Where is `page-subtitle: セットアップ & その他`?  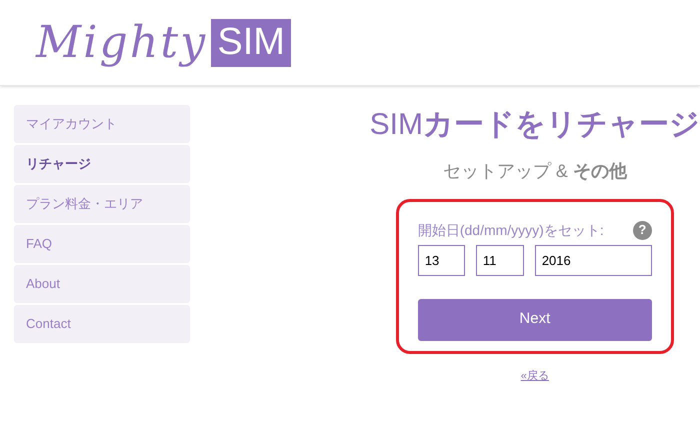
page-subtitle: セットアップ & その他 is located at coordinates (534, 171).